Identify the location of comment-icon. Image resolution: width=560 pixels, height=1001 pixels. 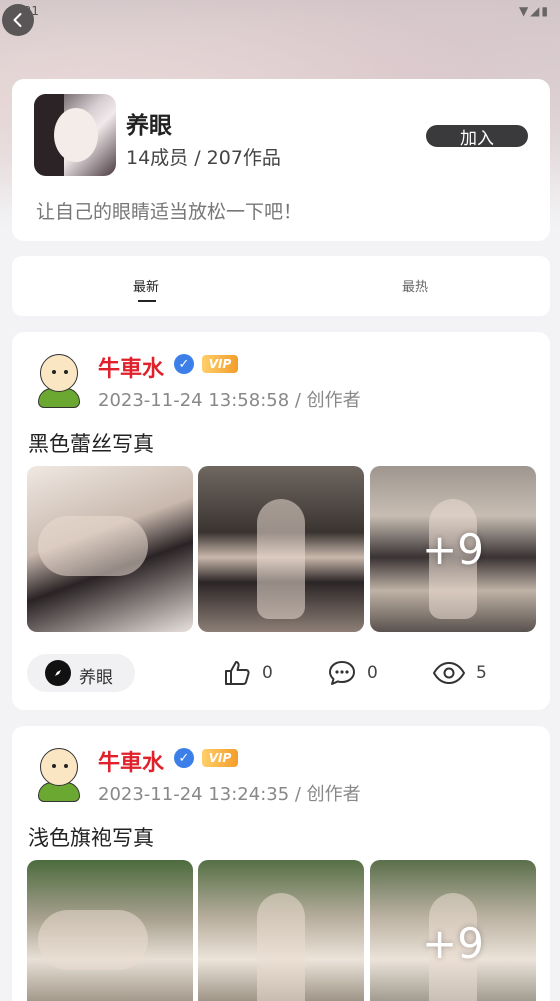
(342, 673).